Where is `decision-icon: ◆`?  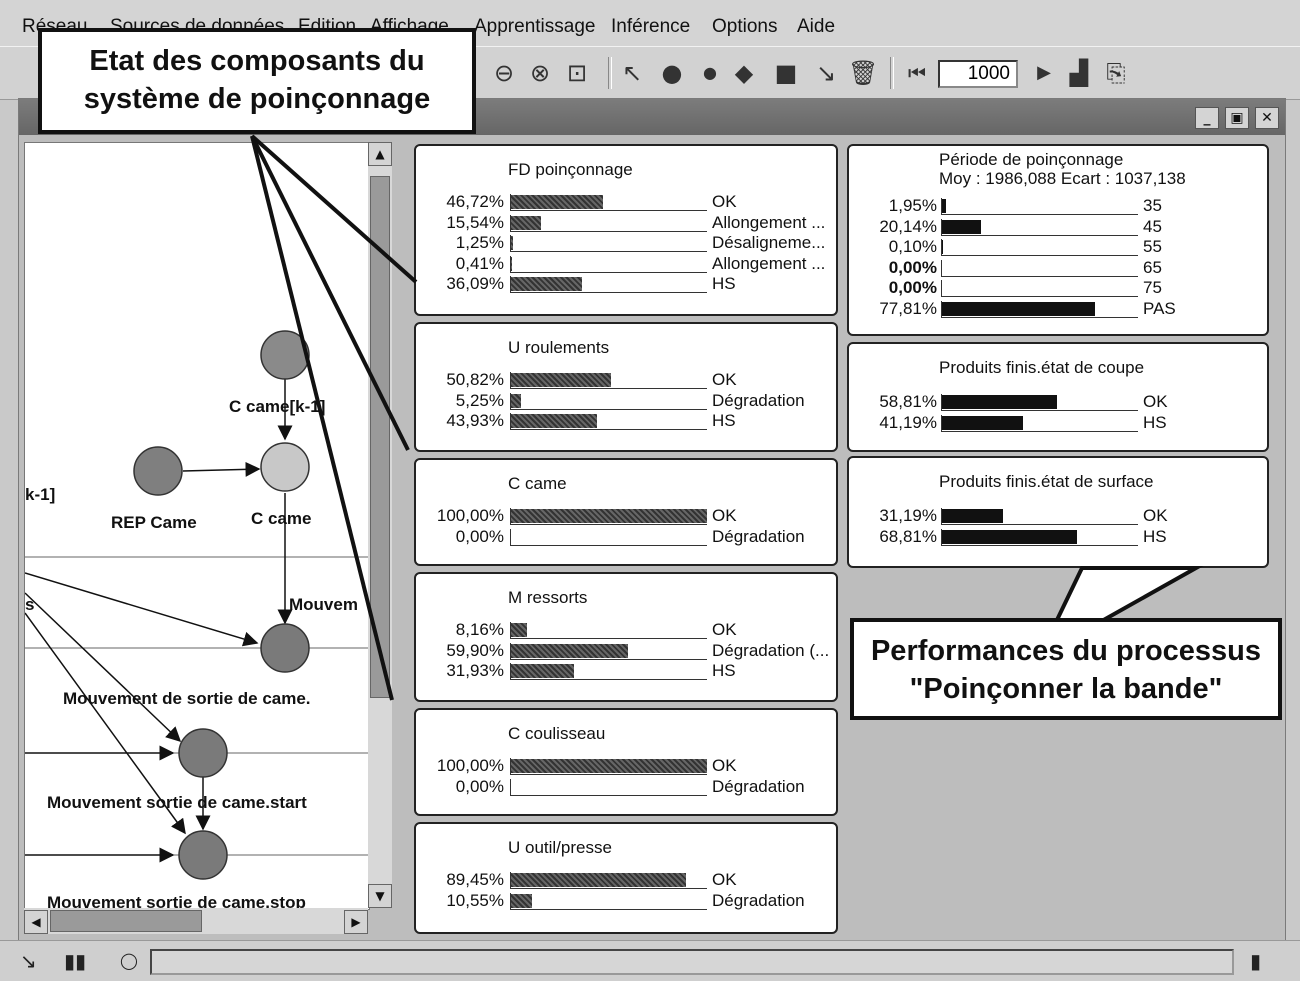 decision-icon: ◆ is located at coordinates (744, 73).